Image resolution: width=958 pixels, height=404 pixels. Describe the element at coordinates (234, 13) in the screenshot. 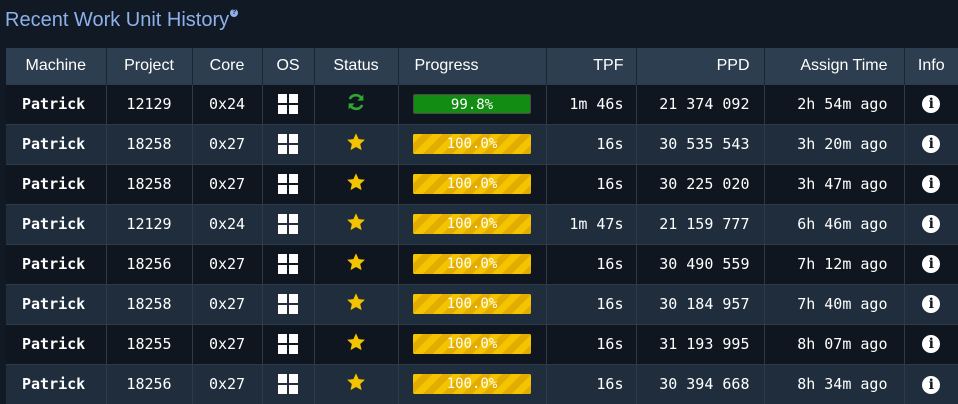

I see `help-icon: ?` at that location.